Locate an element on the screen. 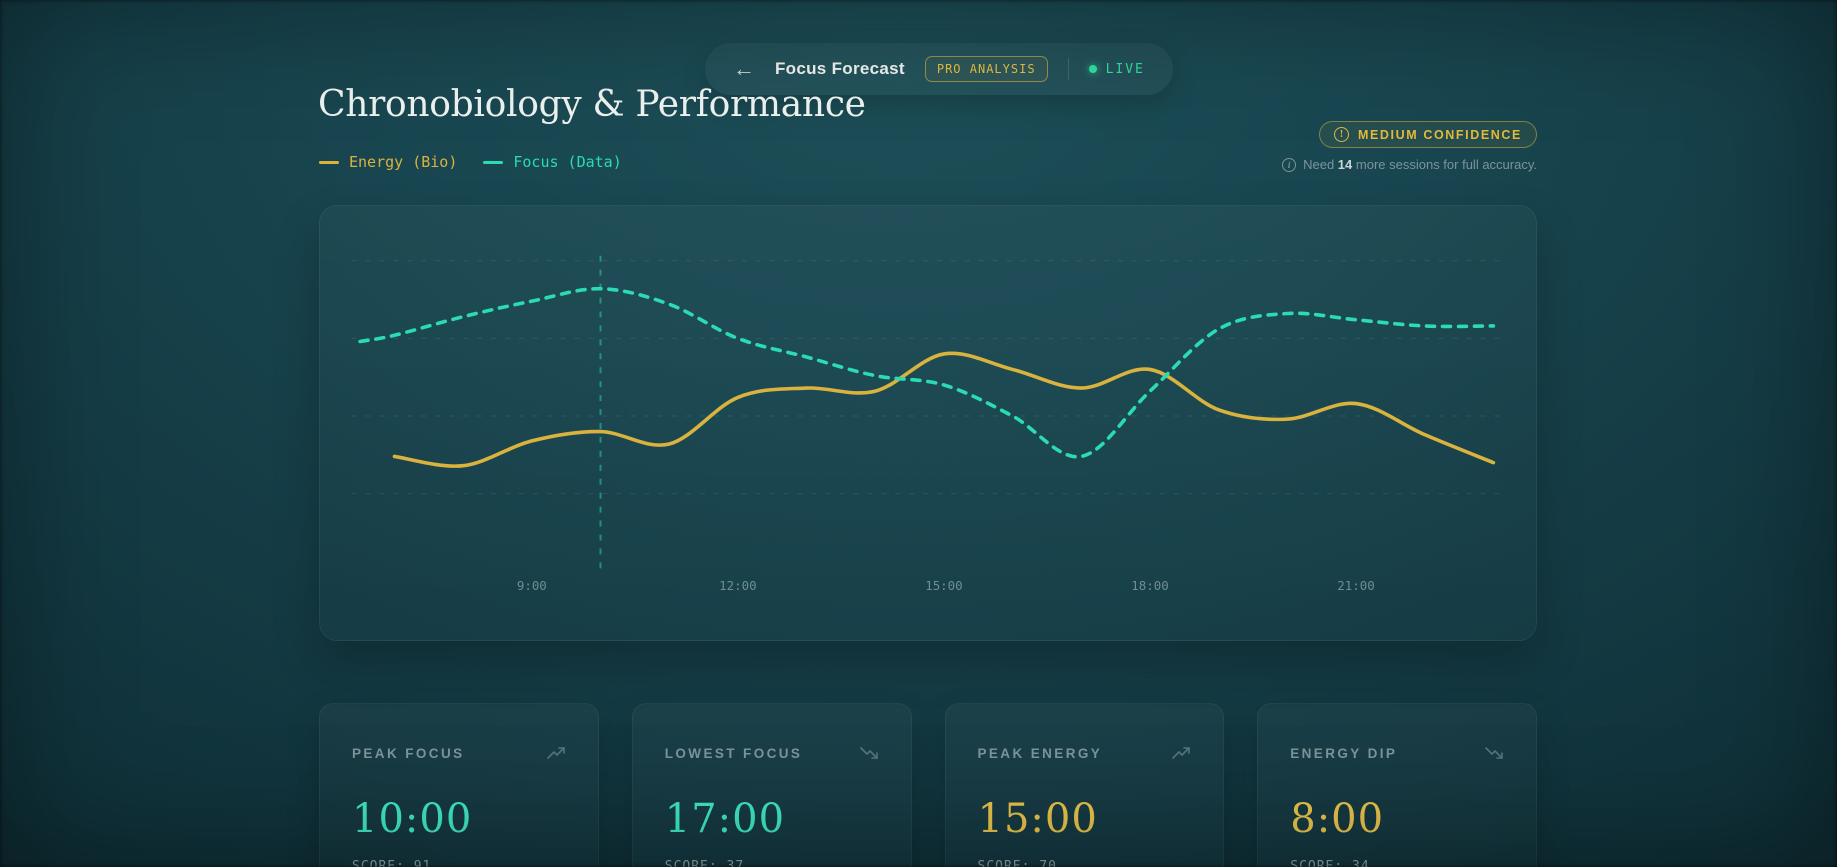 The image size is (1837, 867). pro-analysis-badge: PRO ANALYSIS is located at coordinates (986, 69).